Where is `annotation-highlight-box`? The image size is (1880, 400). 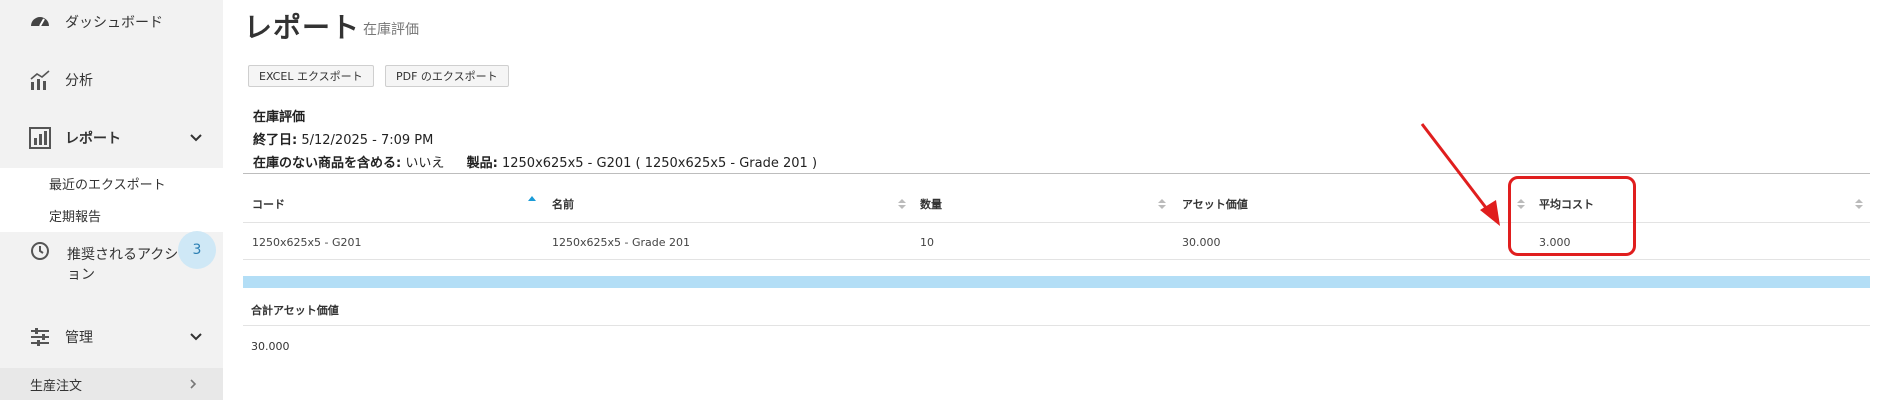
annotation-highlight-box is located at coordinates (1572, 216).